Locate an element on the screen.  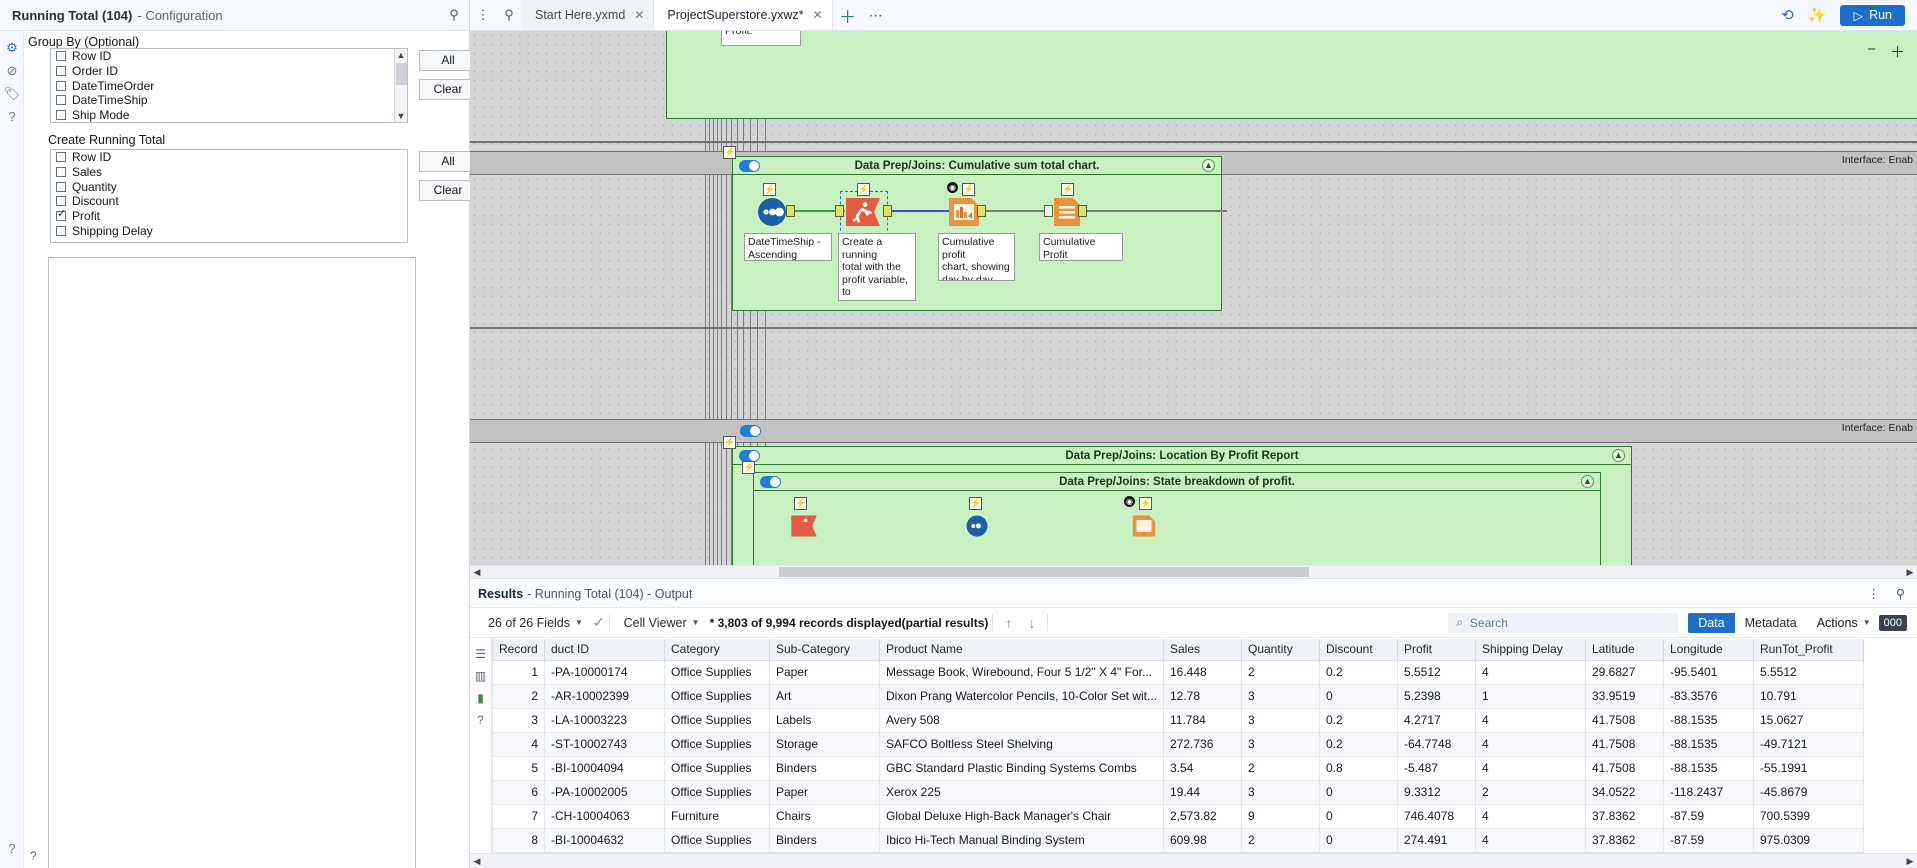
column-header: Quantity is located at coordinates (1280, 650).